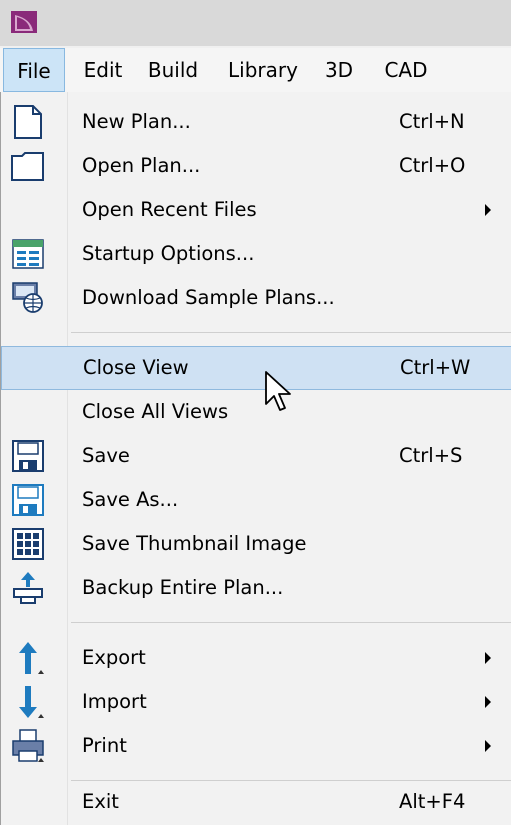 The height and width of the screenshot is (825, 511). What do you see at coordinates (34, 70) in the screenshot?
I see `menu-file: File` at bounding box center [34, 70].